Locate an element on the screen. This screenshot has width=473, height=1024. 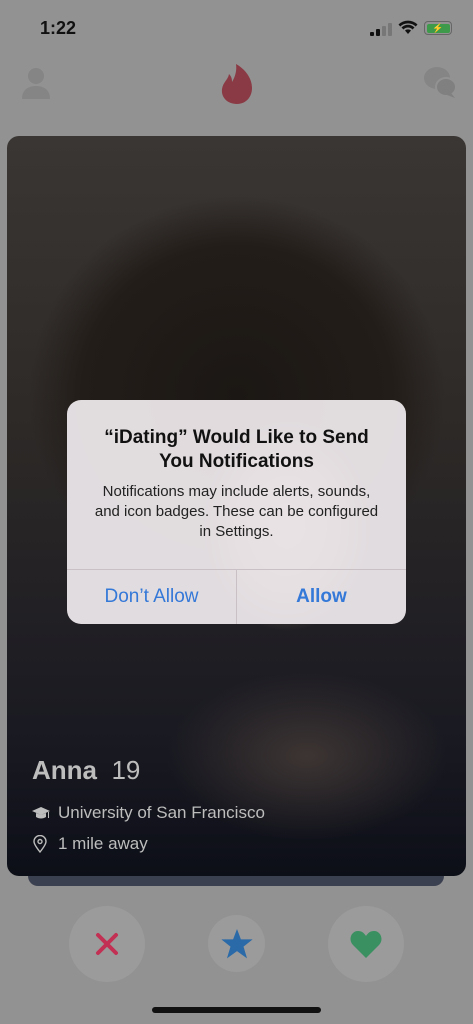
profile-school-row: University of San Francisco is located at coordinates (148, 813).